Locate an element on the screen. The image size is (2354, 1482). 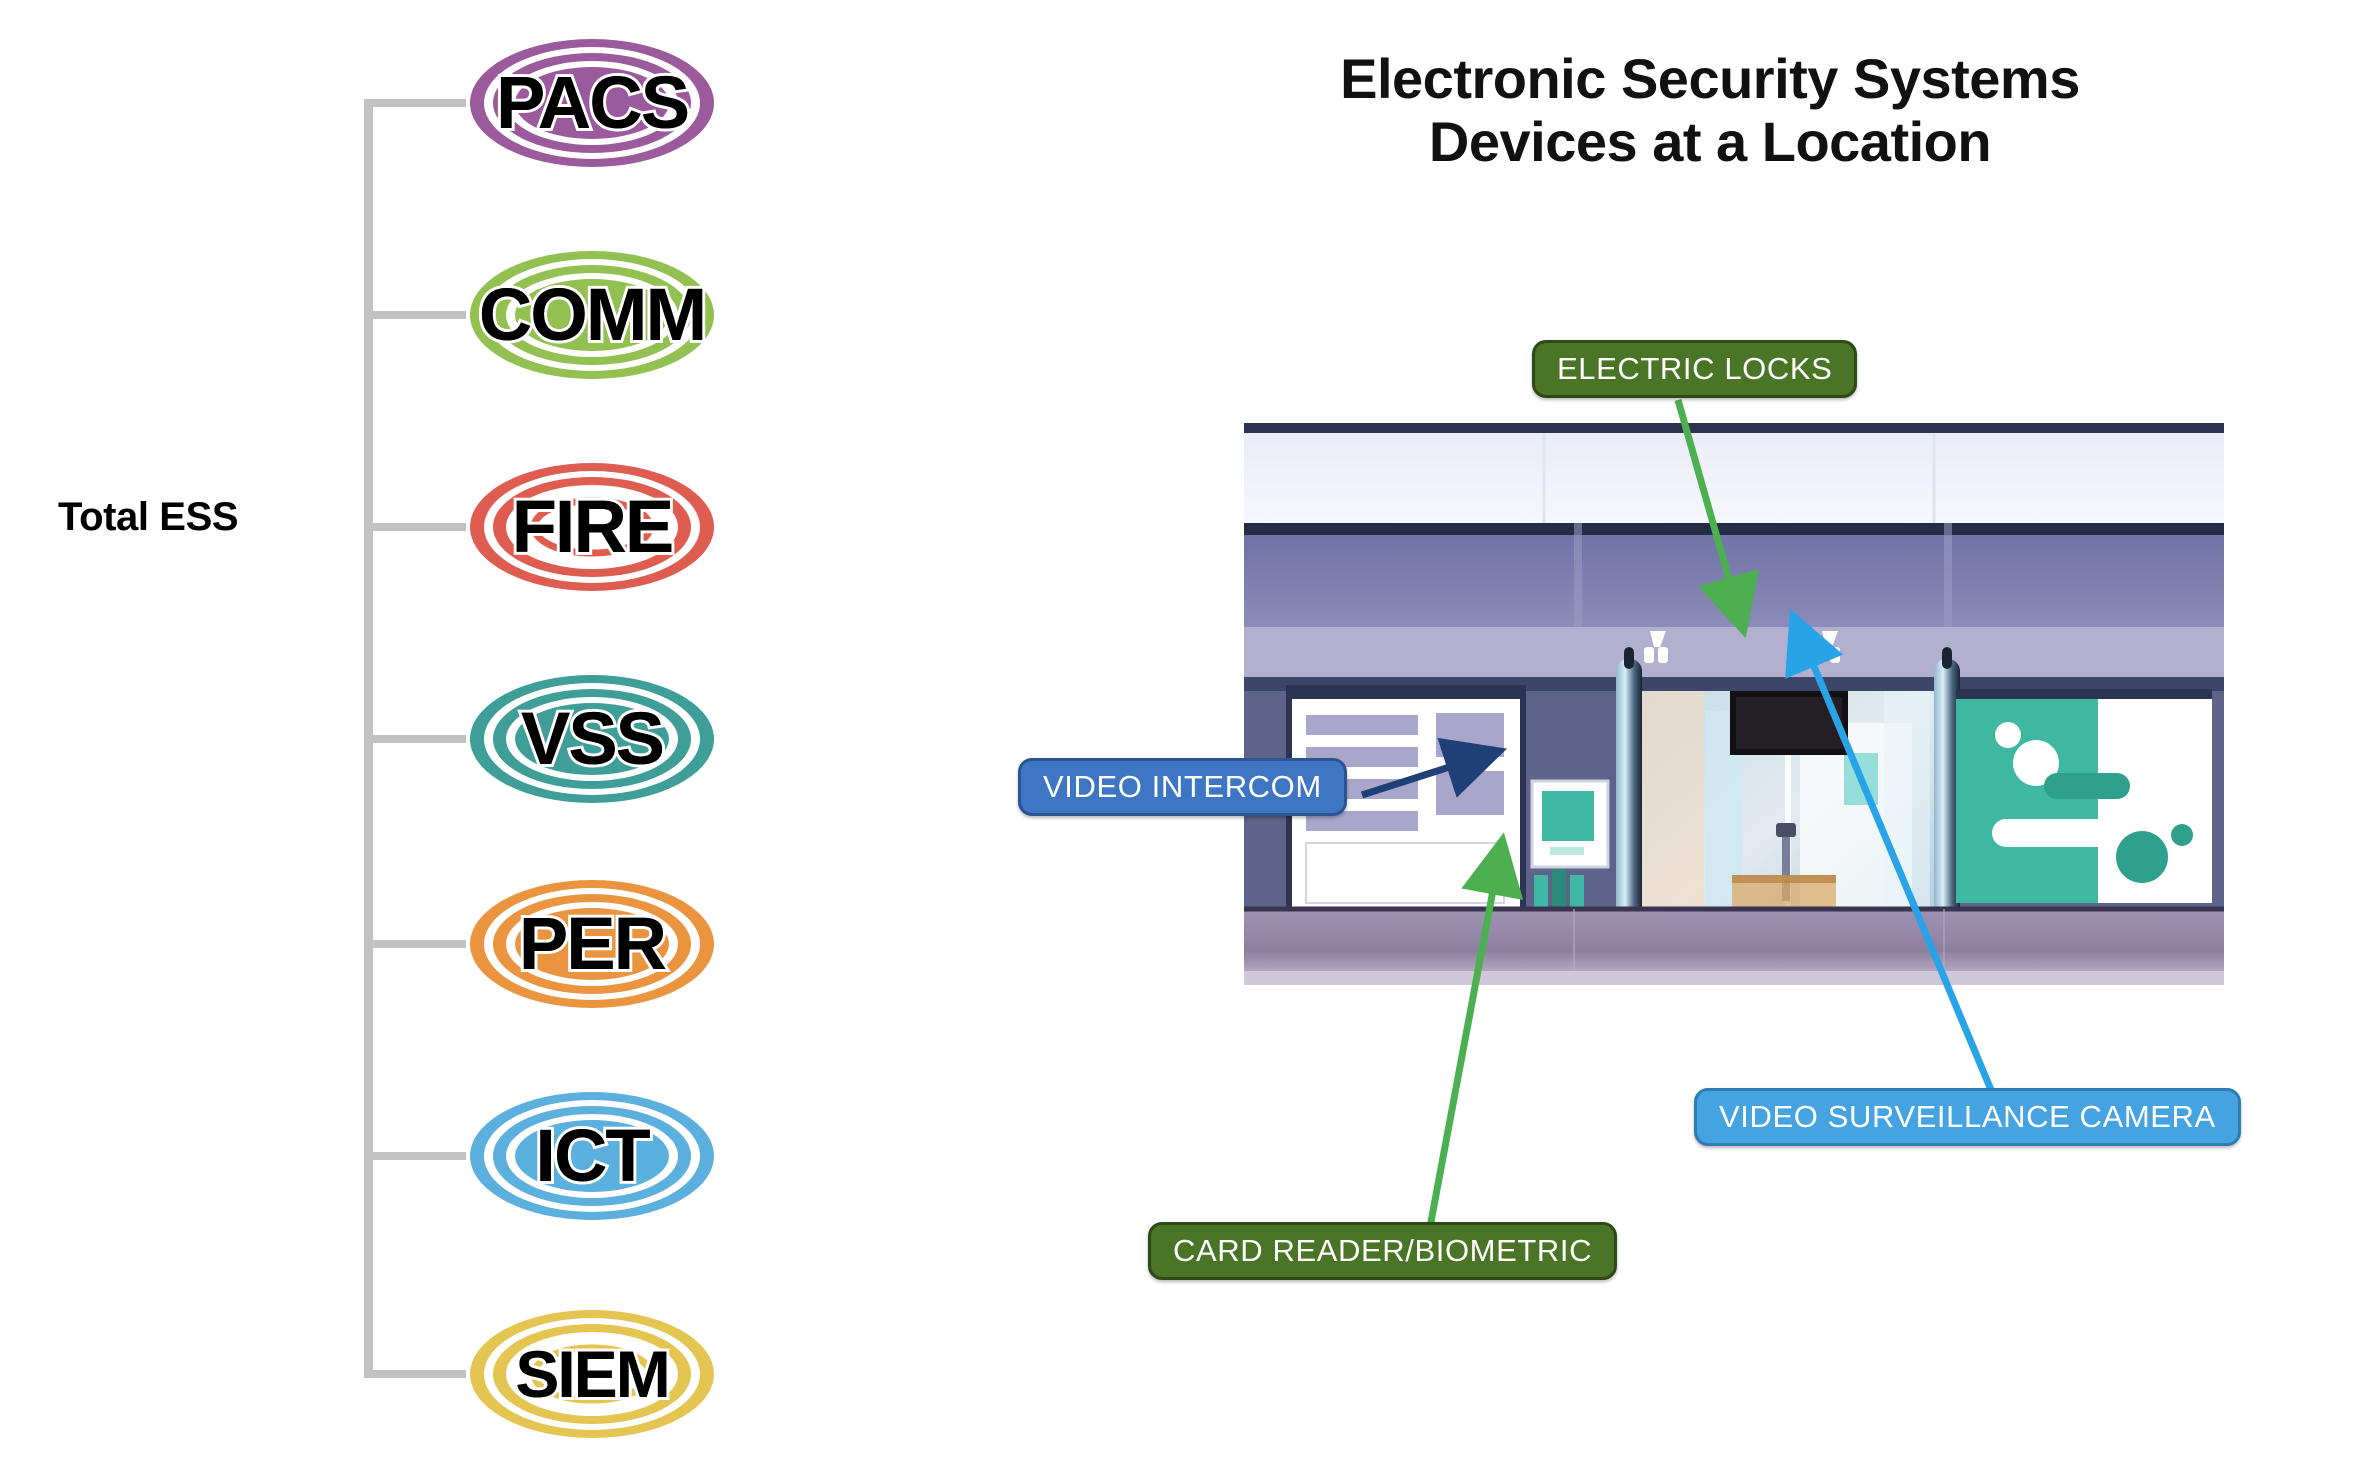
callout-electric-locks: ELECTRIC LOCKS is located at coordinates (1695, 369).